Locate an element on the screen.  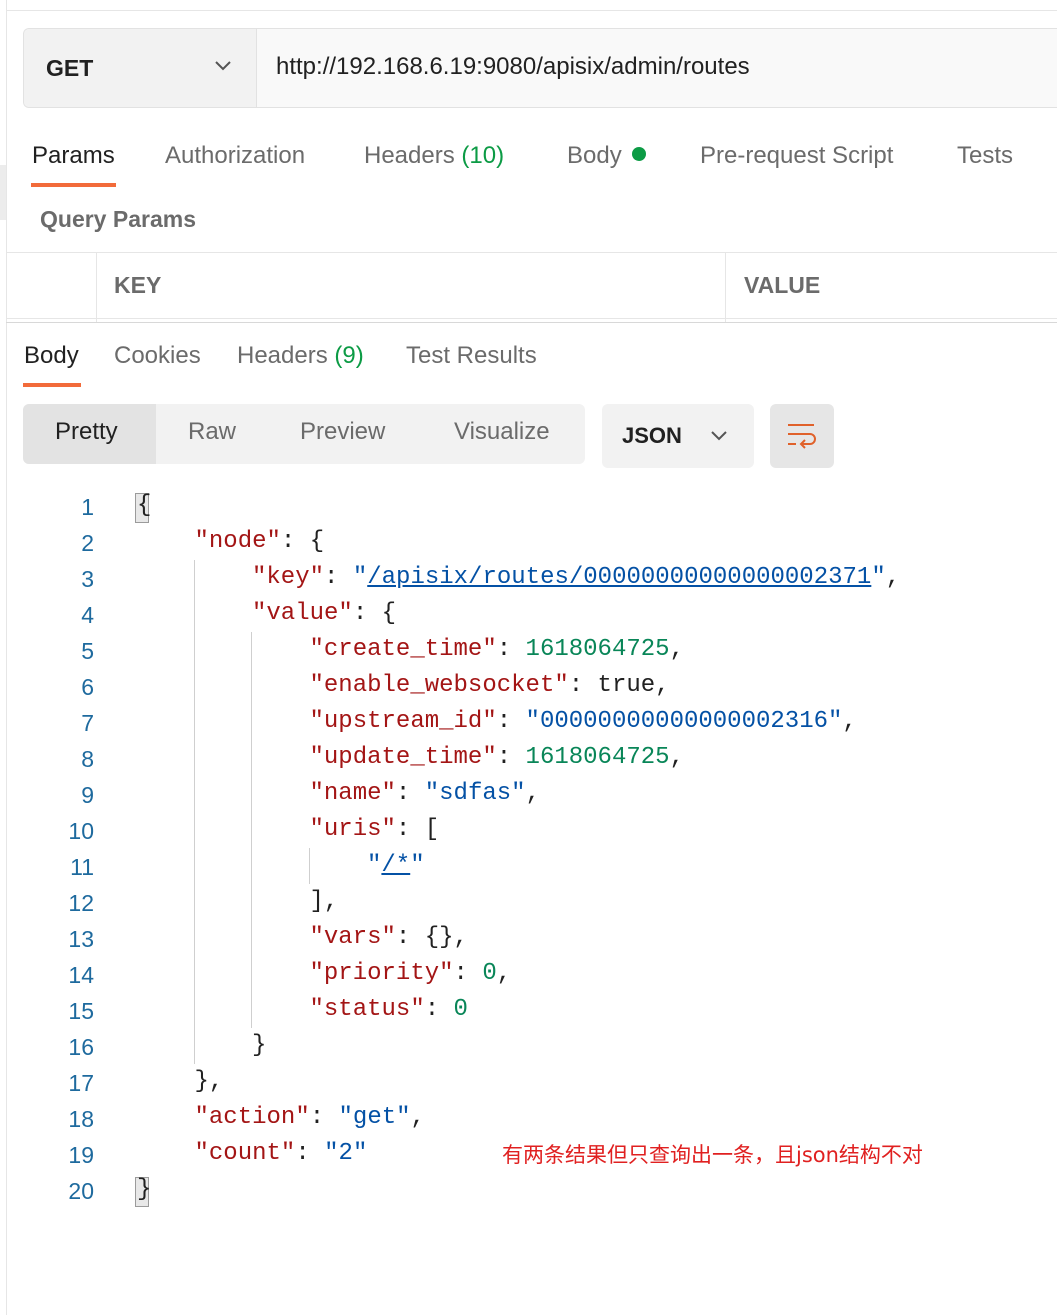
wrap-lines-icon is located at coordinates (802, 436).